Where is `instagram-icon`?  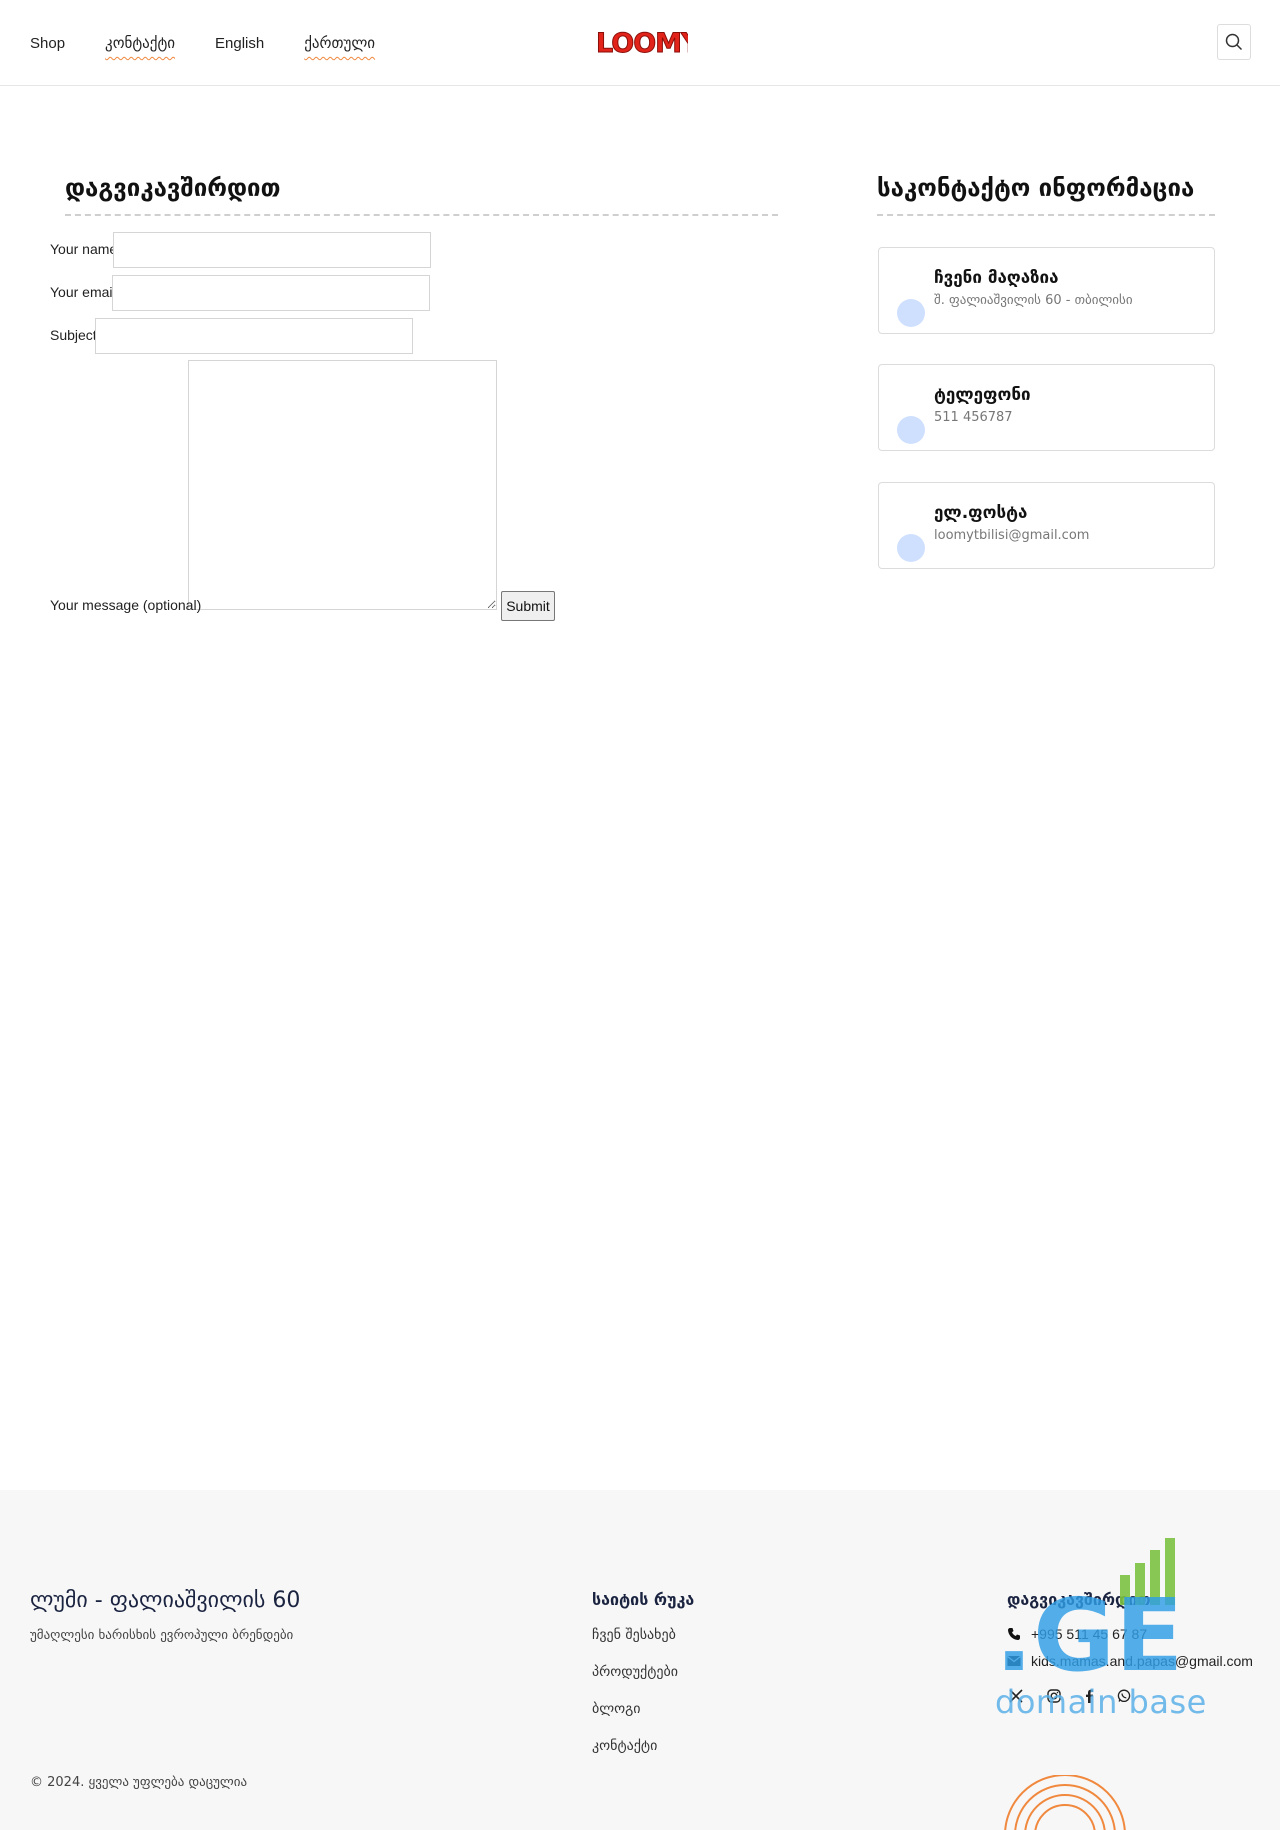 instagram-icon is located at coordinates (1054, 1696).